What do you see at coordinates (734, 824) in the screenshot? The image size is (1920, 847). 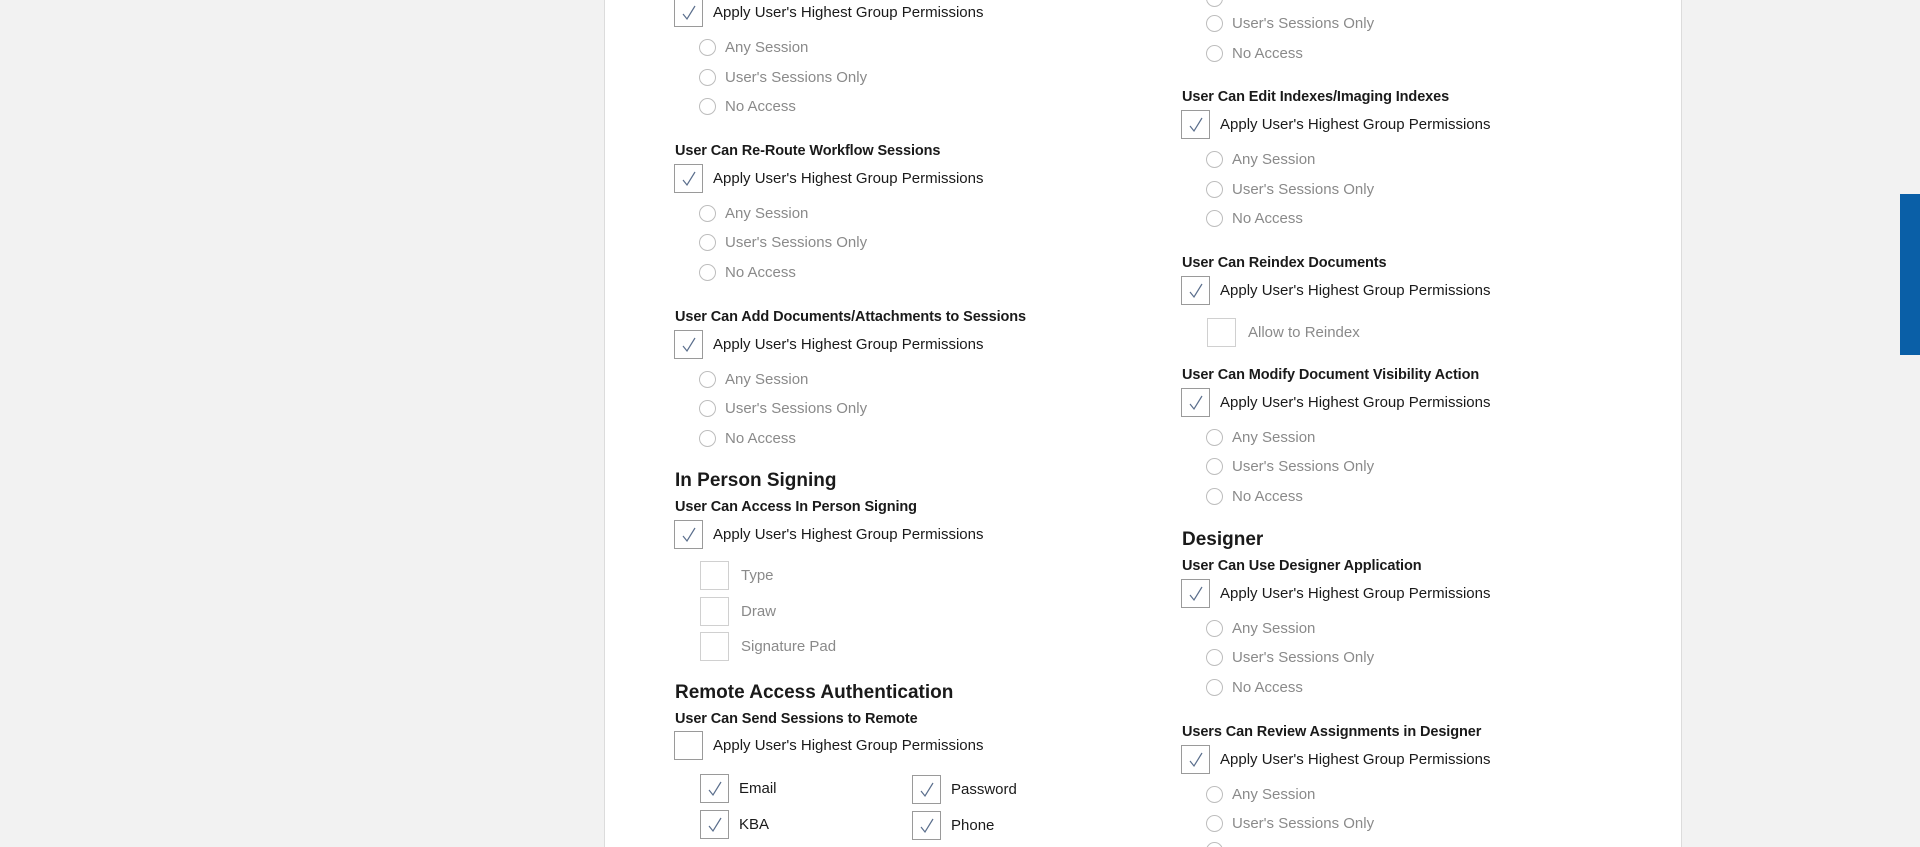 I see `kba-checkbox-row: KBA` at bounding box center [734, 824].